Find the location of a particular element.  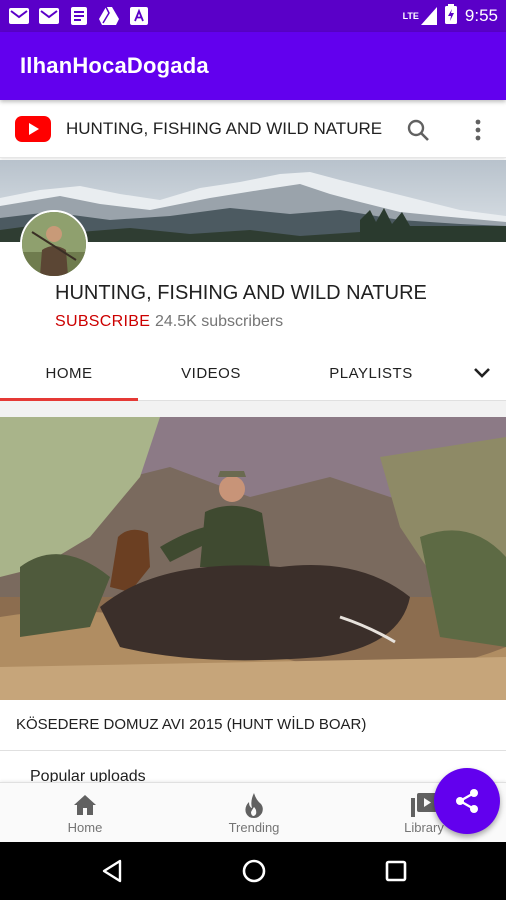

document-icon is located at coordinates (79, 16).